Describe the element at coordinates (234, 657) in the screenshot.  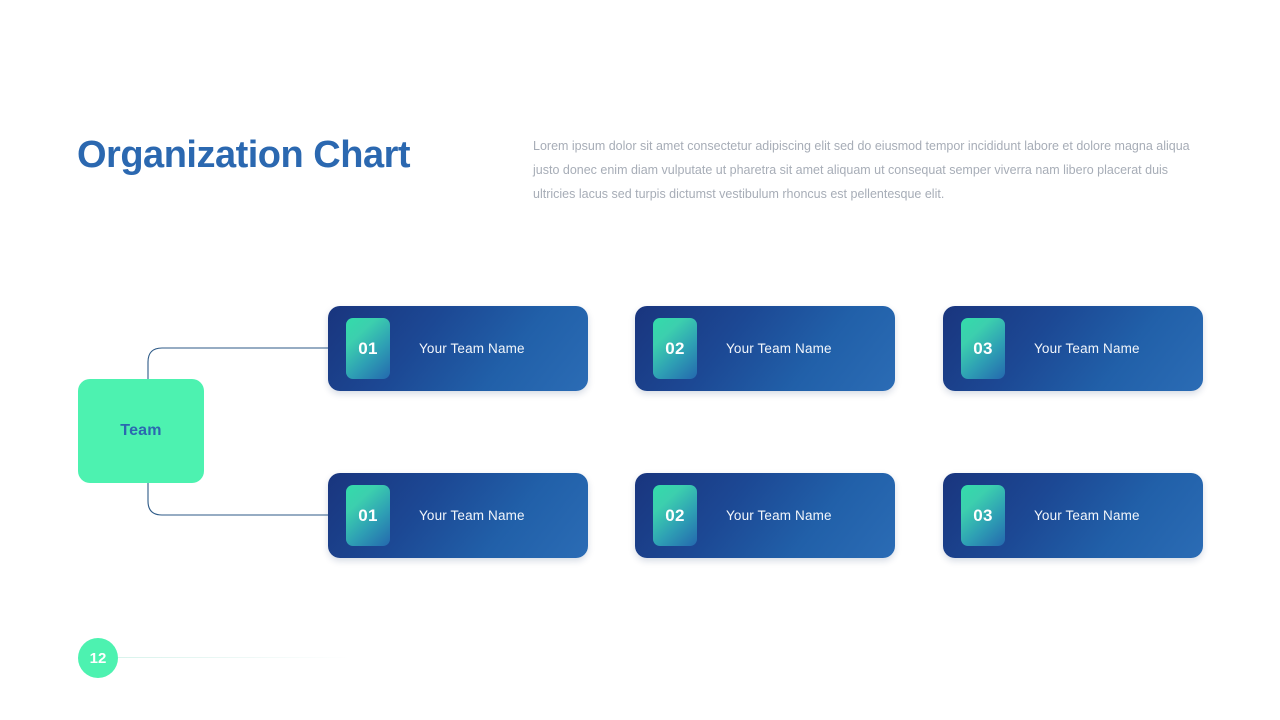
I see `footer-divider` at that location.